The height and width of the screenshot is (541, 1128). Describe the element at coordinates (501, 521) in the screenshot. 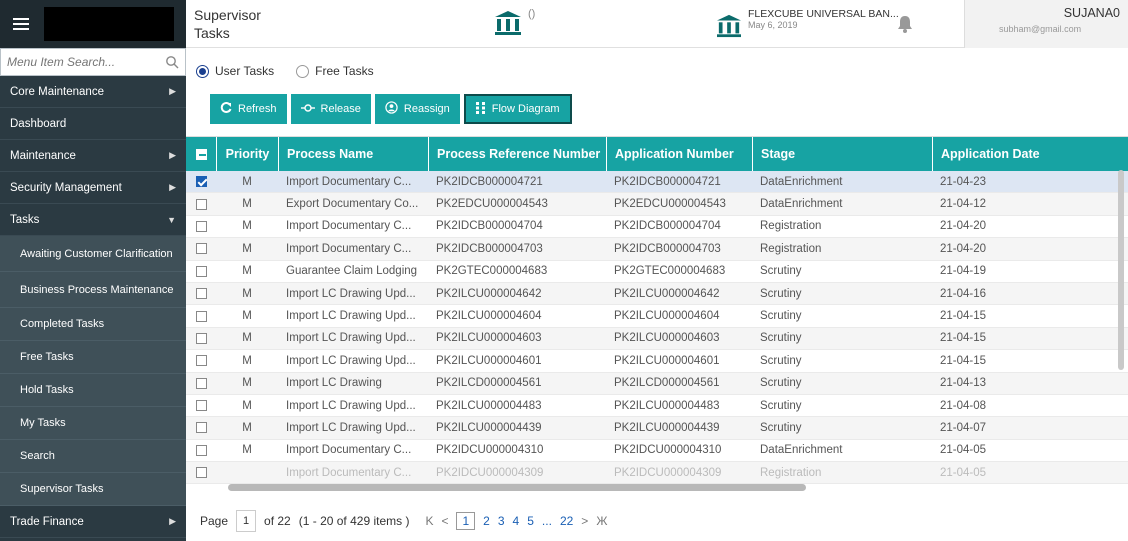

I see `page-link-3: 3` at that location.